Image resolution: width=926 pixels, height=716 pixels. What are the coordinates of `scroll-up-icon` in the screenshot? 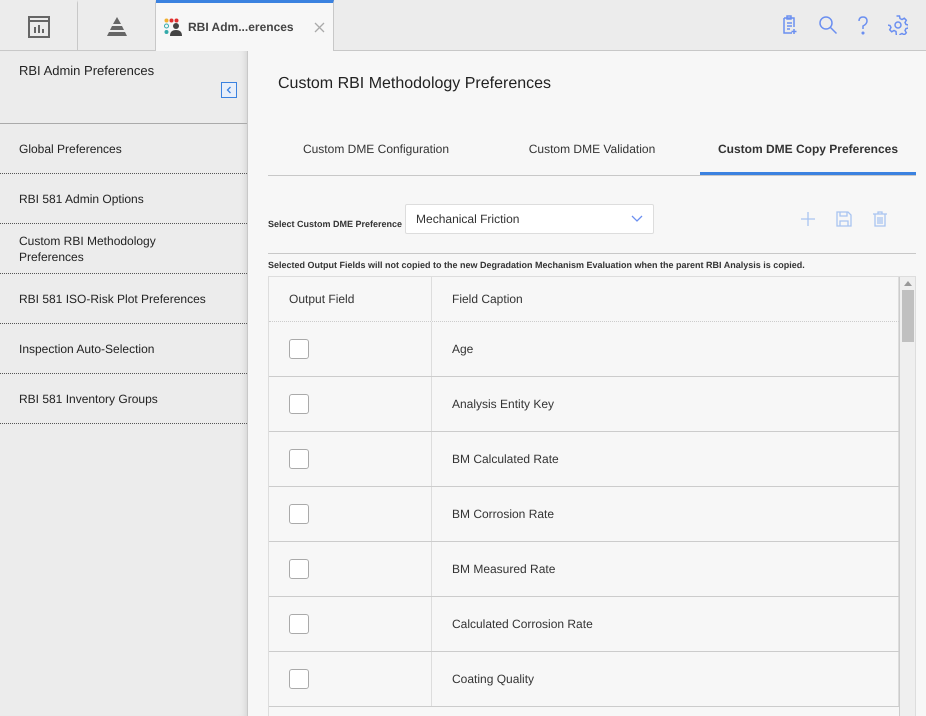 It's located at (908, 283).